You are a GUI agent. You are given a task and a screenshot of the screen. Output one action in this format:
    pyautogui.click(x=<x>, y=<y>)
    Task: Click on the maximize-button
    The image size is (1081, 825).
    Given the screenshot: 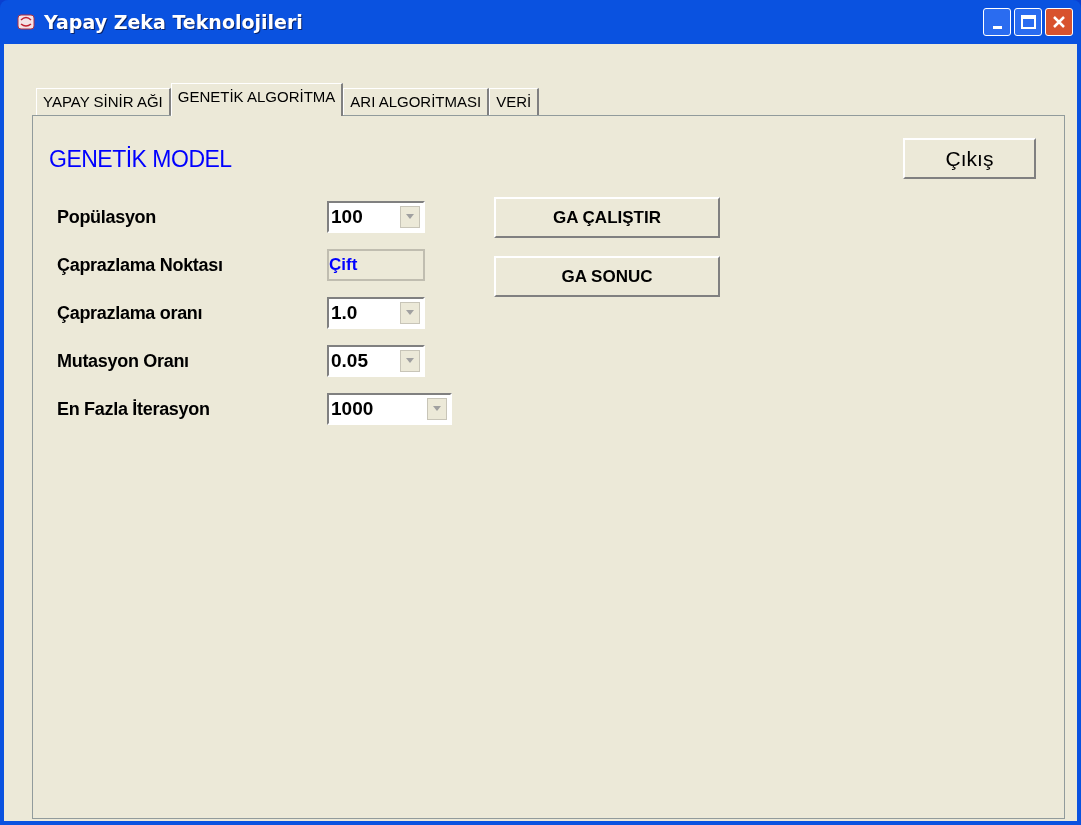 What is the action you would take?
    pyautogui.click(x=1028, y=22)
    